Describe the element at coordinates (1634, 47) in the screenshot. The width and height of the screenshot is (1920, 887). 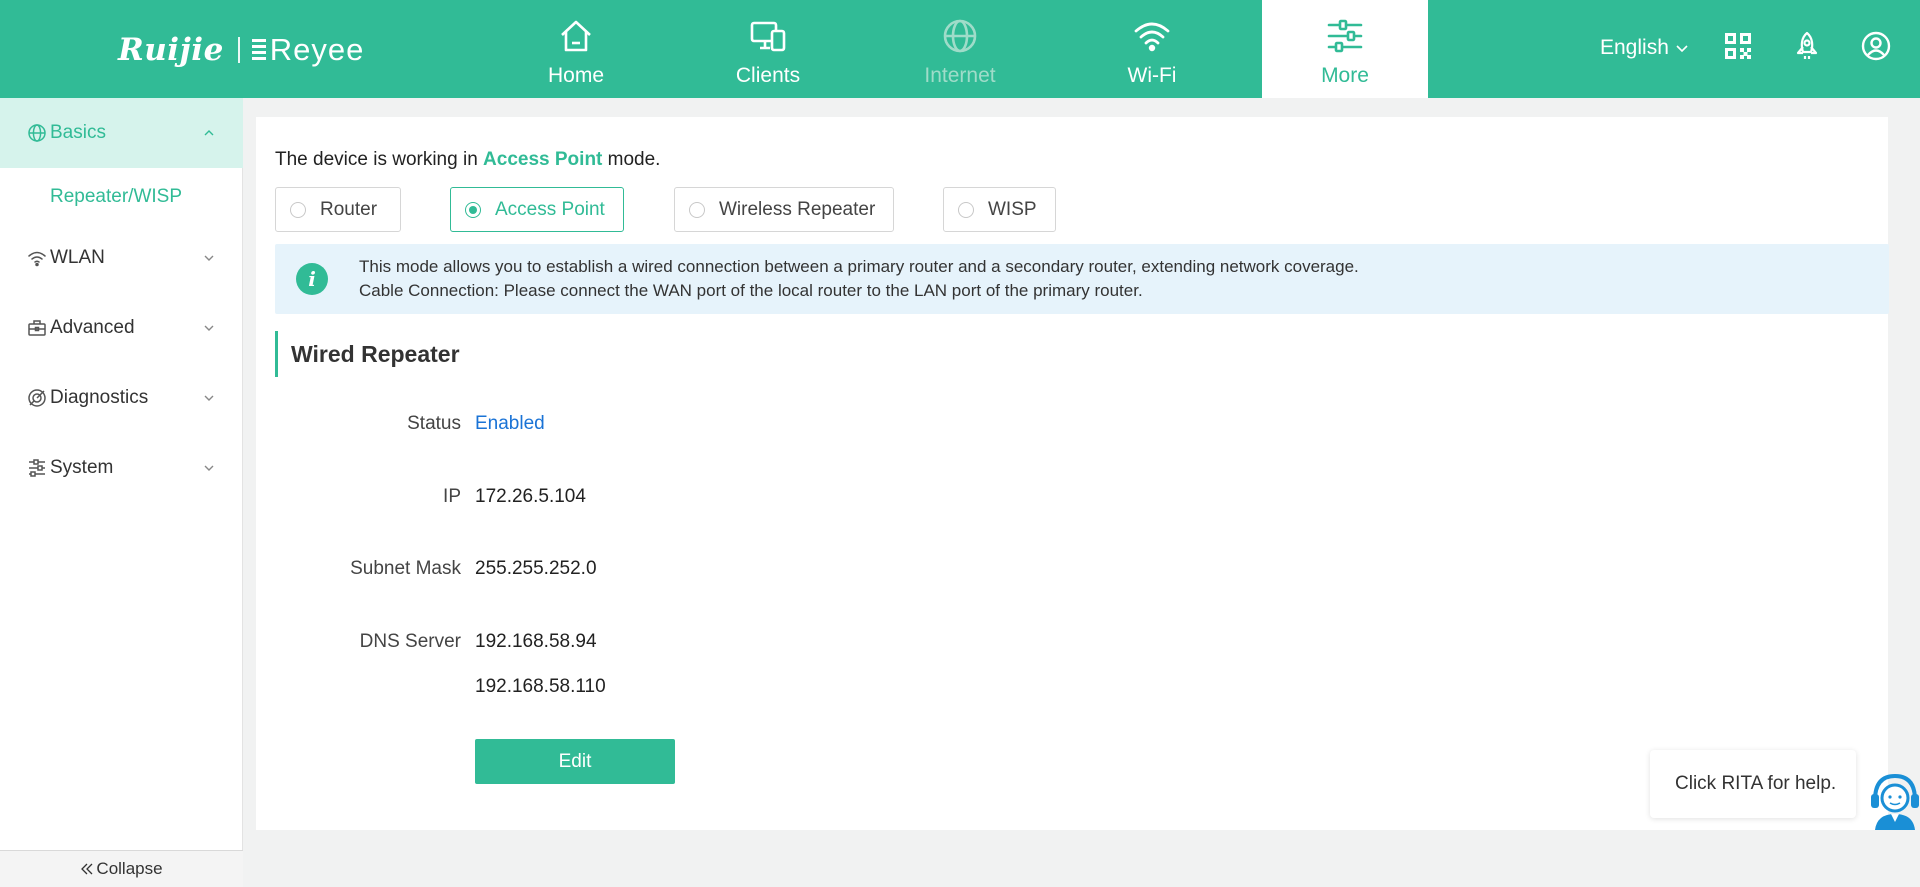
I see `language-label: English` at that location.